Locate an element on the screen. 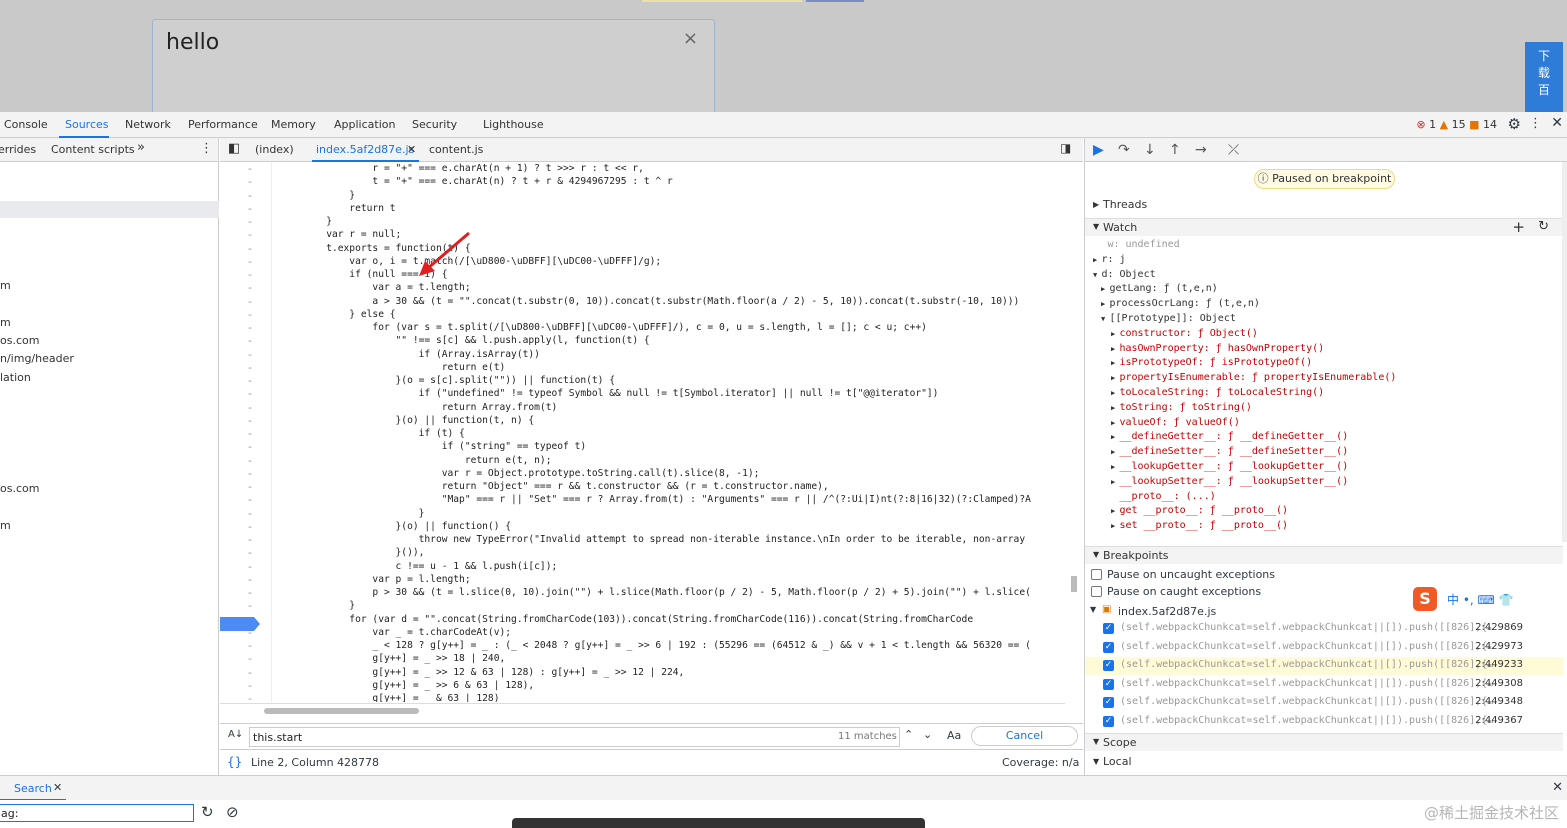  tab-performance: Performance is located at coordinates (223, 124).